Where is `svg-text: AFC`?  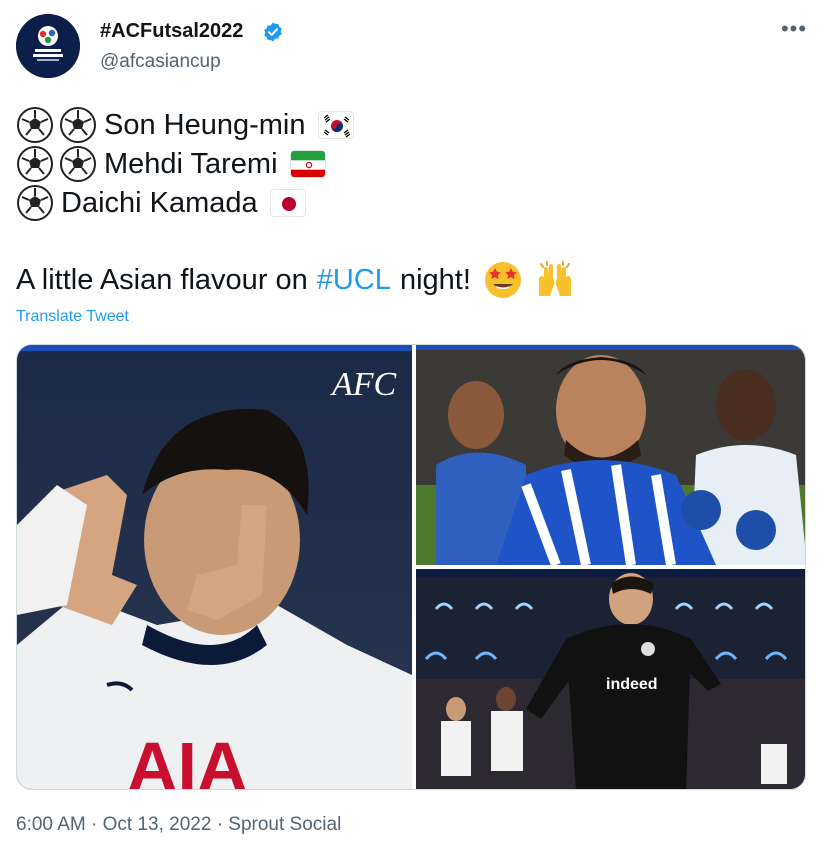
svg-text: AFC is located at coordinates (363, 384).